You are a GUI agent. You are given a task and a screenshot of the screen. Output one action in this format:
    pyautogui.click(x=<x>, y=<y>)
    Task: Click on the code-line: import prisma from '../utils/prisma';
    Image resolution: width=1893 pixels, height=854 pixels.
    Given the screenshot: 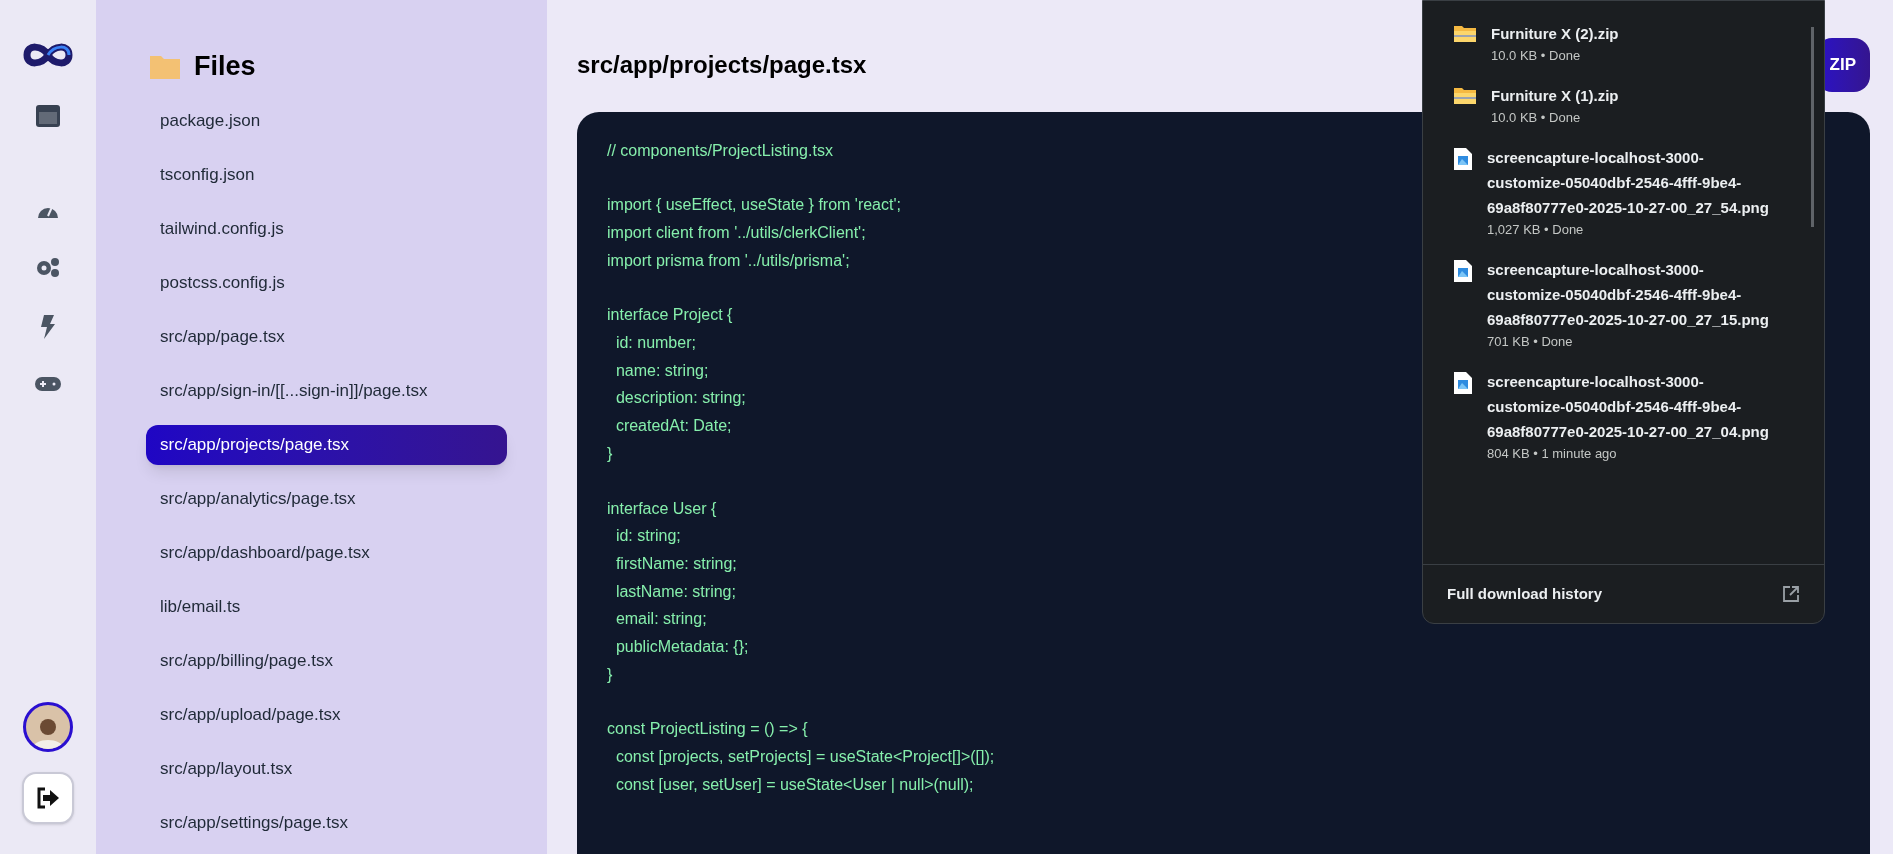 What is the action you would take?
    pyautogui.click(x=728, y=260)
    